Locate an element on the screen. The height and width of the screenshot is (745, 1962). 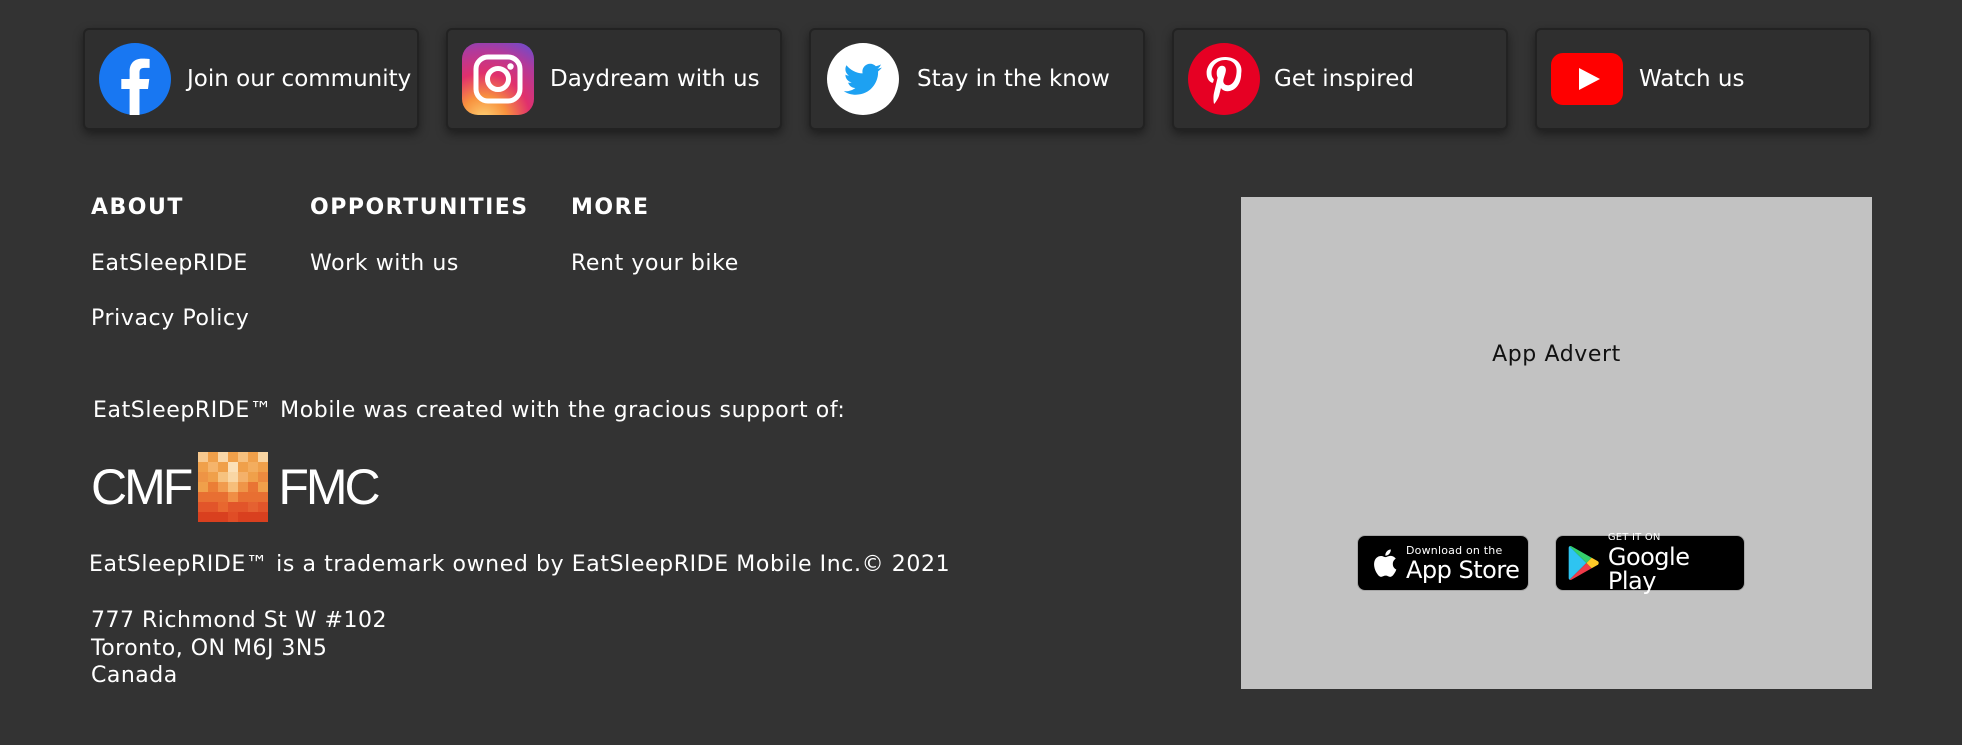
footer-column-about: ABOUT EatSleepRIDE Privacy Policy is located at coordinates (170, 279).